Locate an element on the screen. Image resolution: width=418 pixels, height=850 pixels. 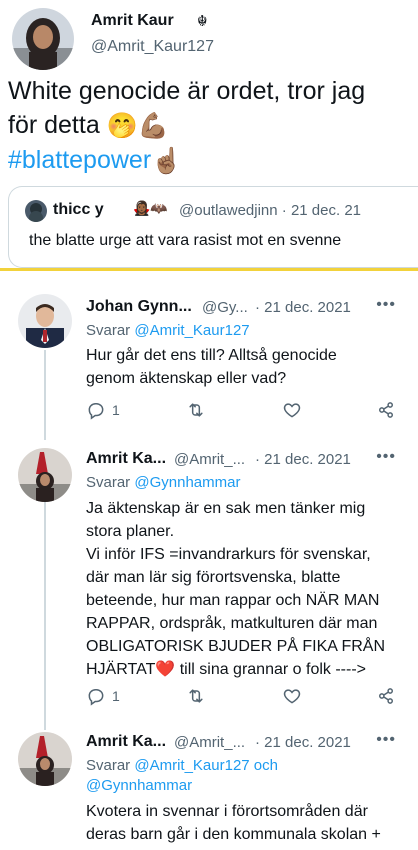
reply-text-line: Hur går det ens till? Alltså genocide is located at coordinates (211, 355).